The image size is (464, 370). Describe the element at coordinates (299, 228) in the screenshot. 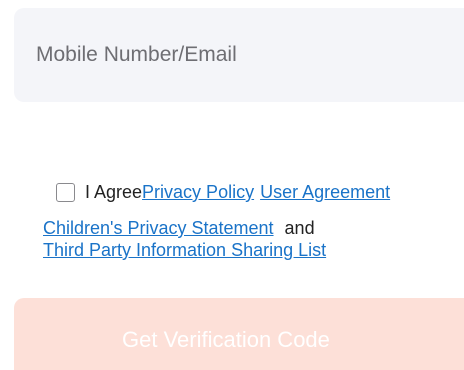

I see `and-text: and` at that location.